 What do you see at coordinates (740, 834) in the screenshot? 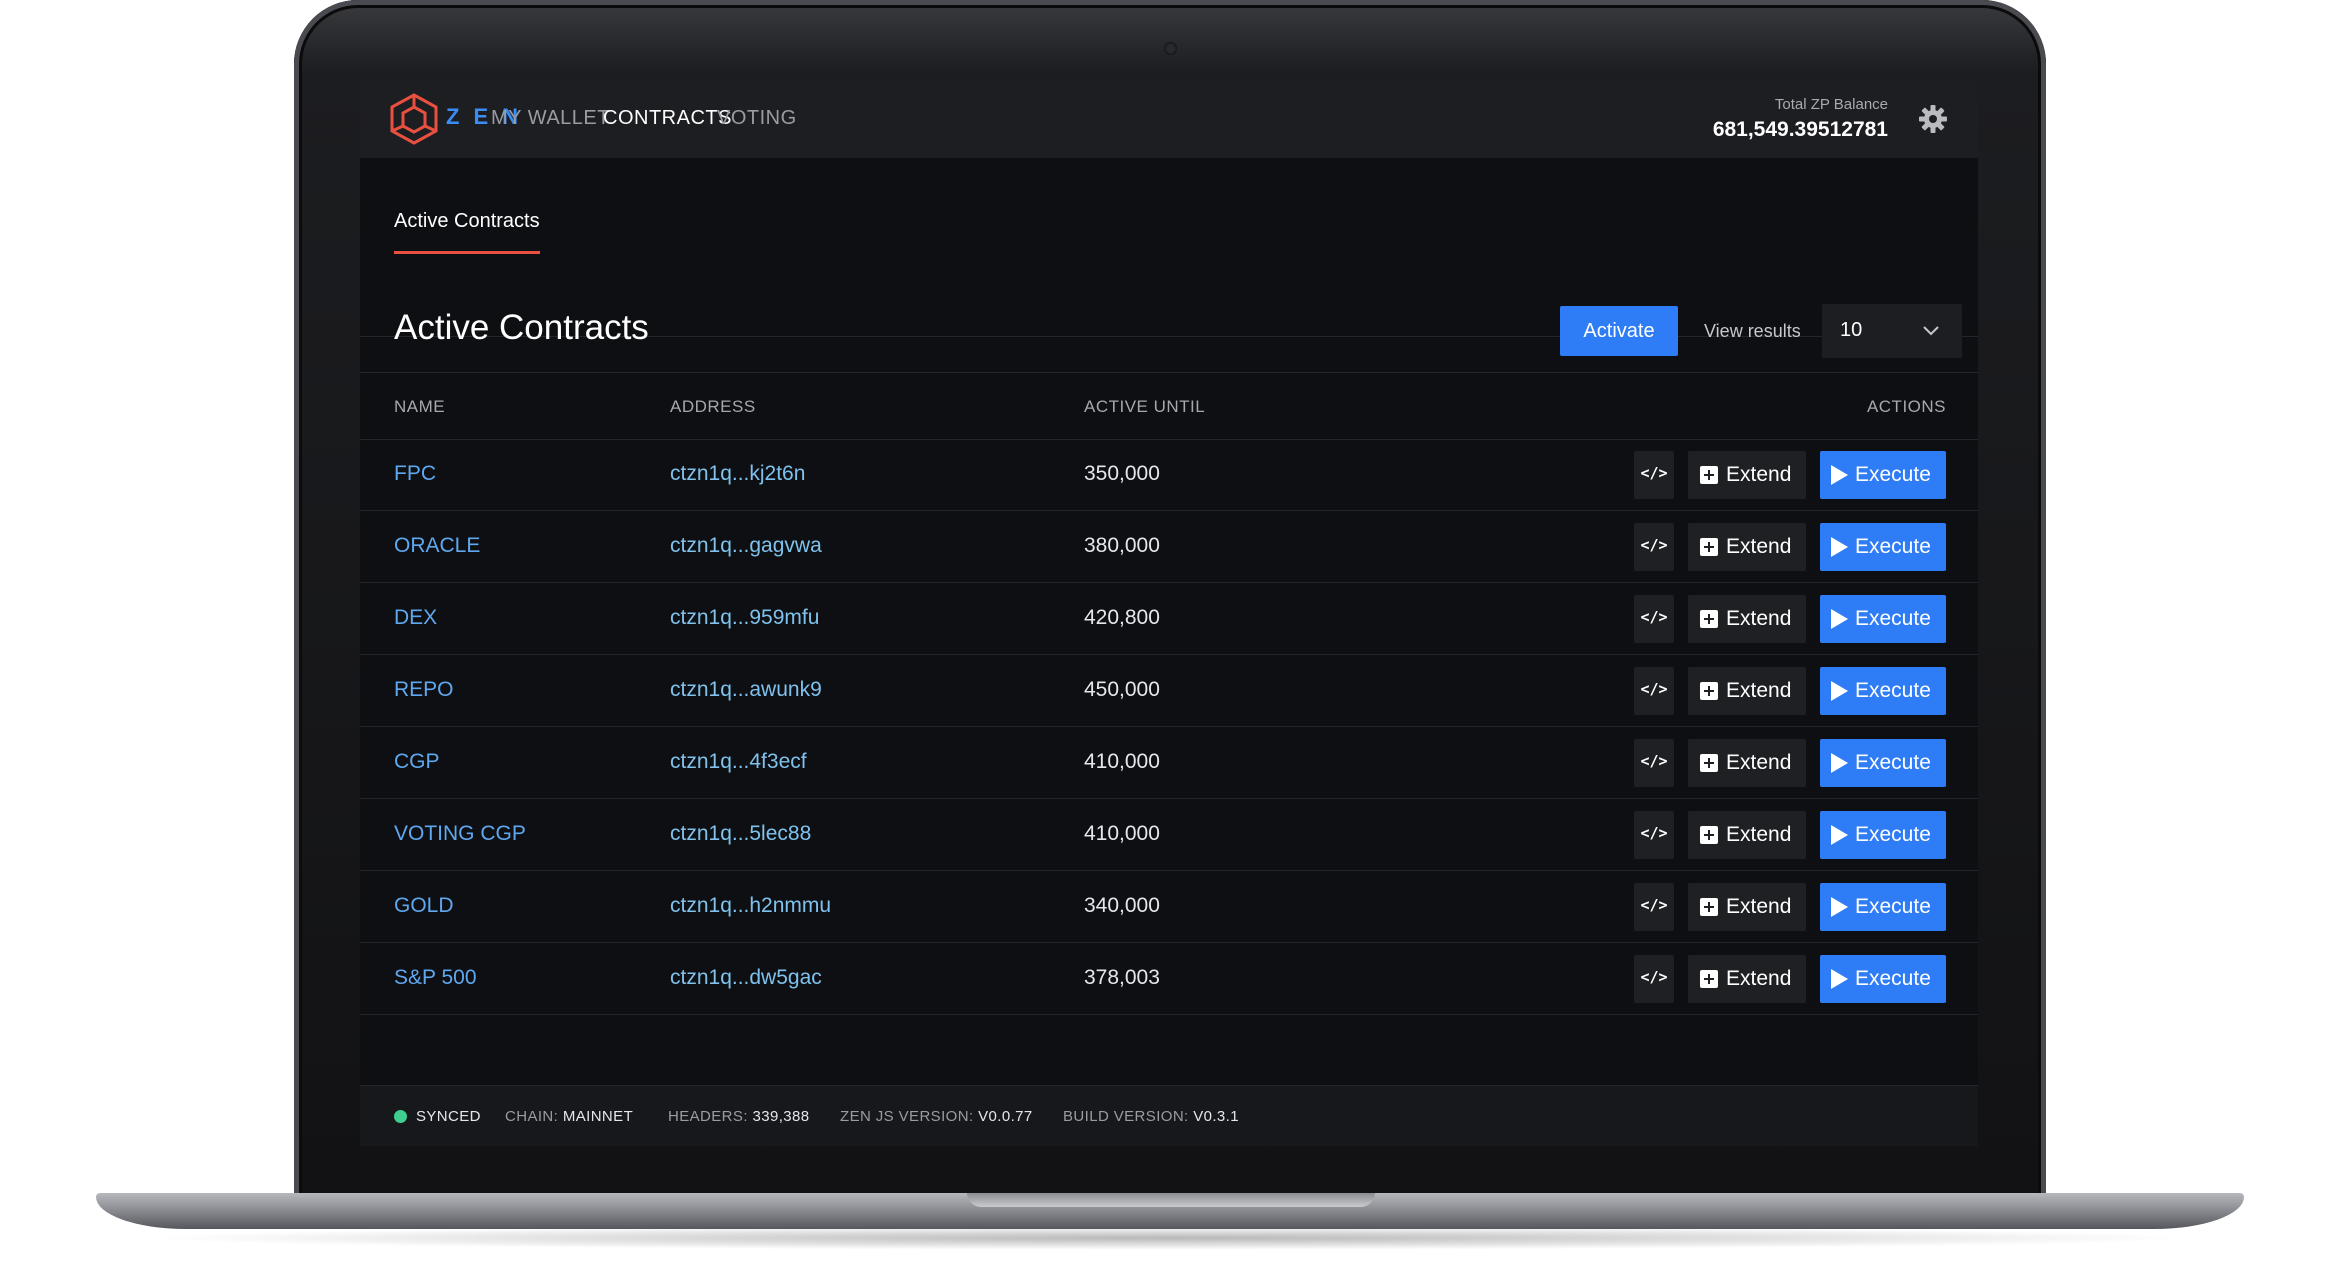
I see `contract-address-link: ctzn1q...5lec88` at bounding box center [740, 834].